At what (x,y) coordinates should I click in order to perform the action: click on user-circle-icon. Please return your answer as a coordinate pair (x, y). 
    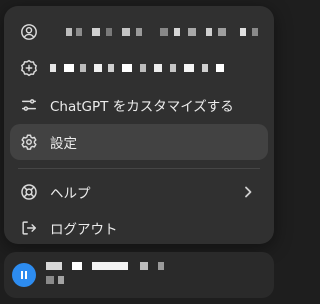
    Looking at the image, I should click on (29, 32).